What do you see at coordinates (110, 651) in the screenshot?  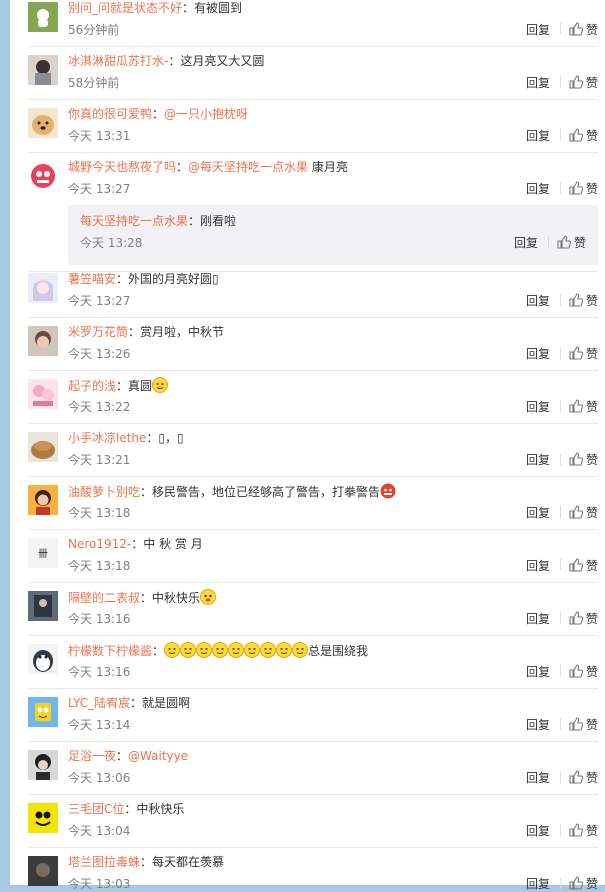 I see `username-link: 柠檬数下柠檬酱` at bounding box center [110, 651].